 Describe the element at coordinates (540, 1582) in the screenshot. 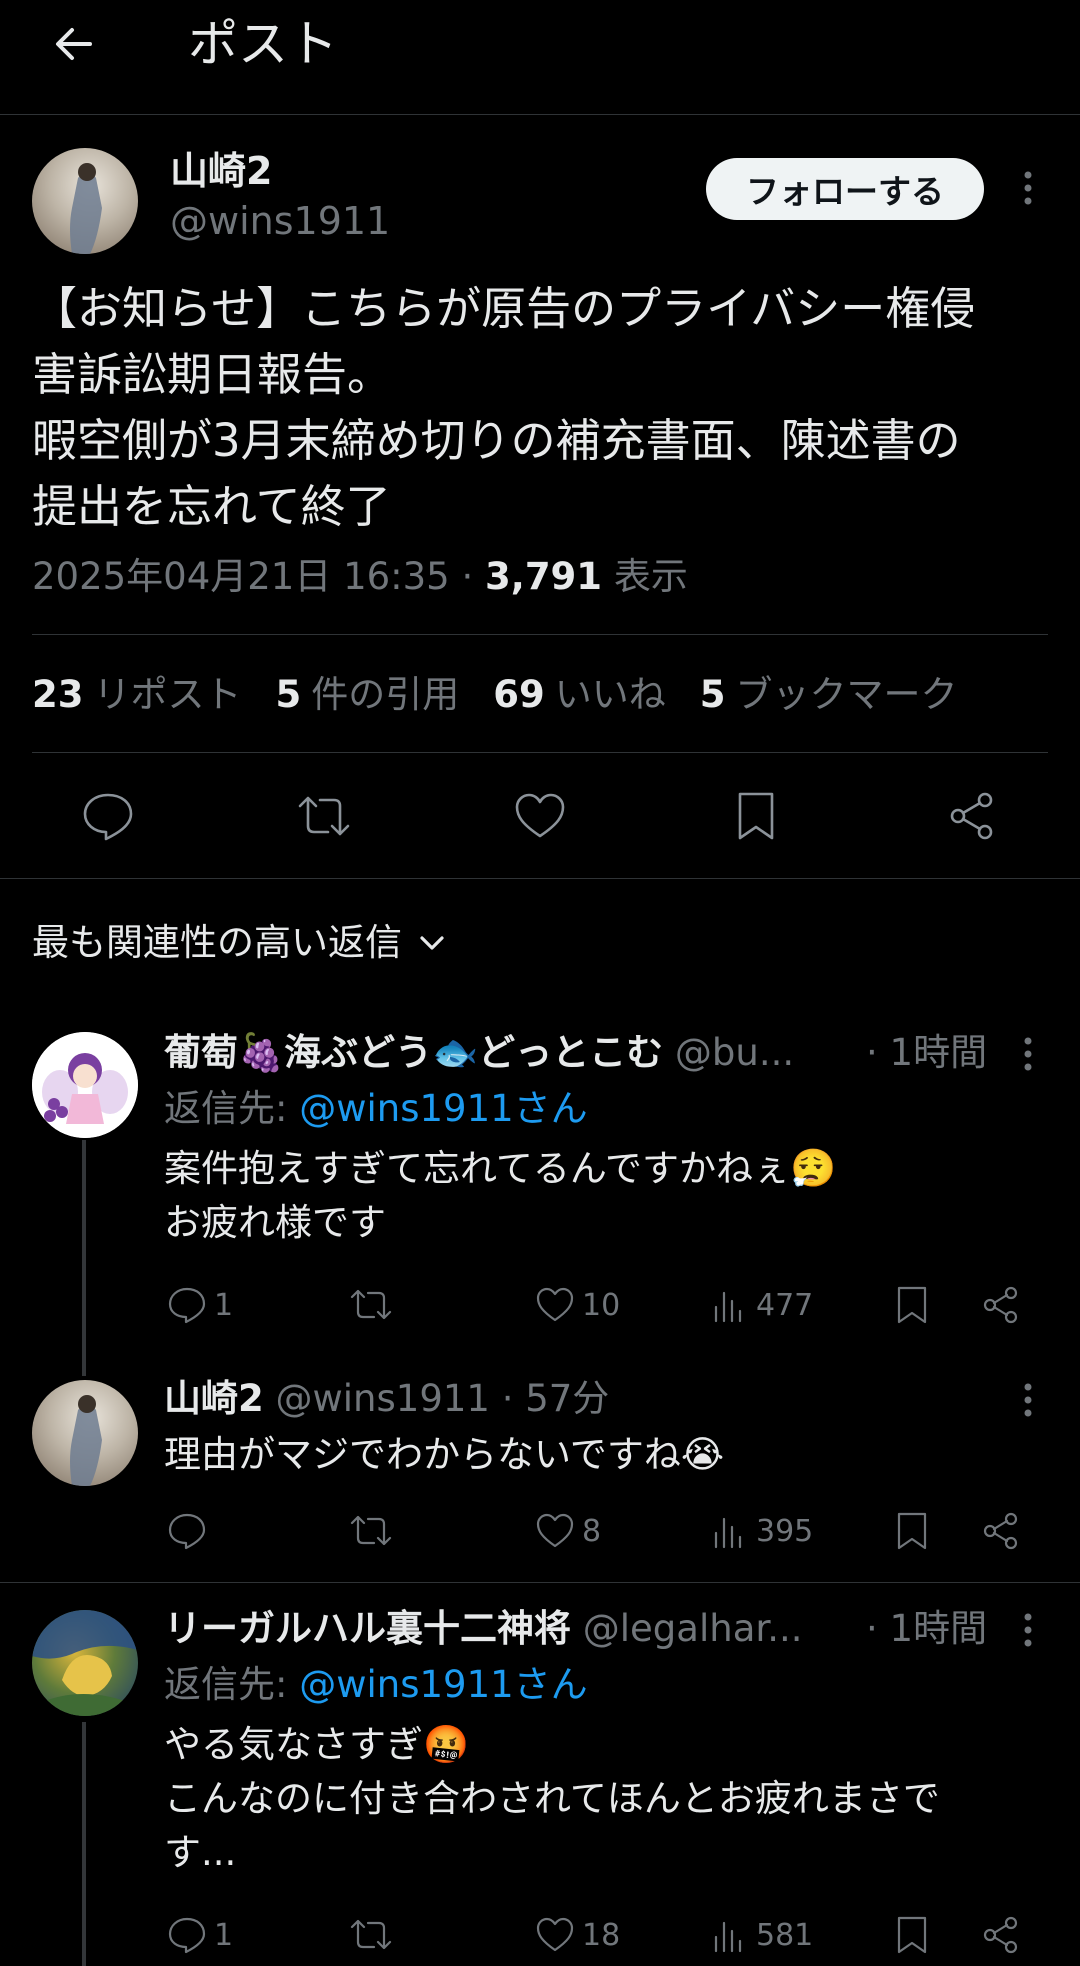

I see `reply-divider` at that location.